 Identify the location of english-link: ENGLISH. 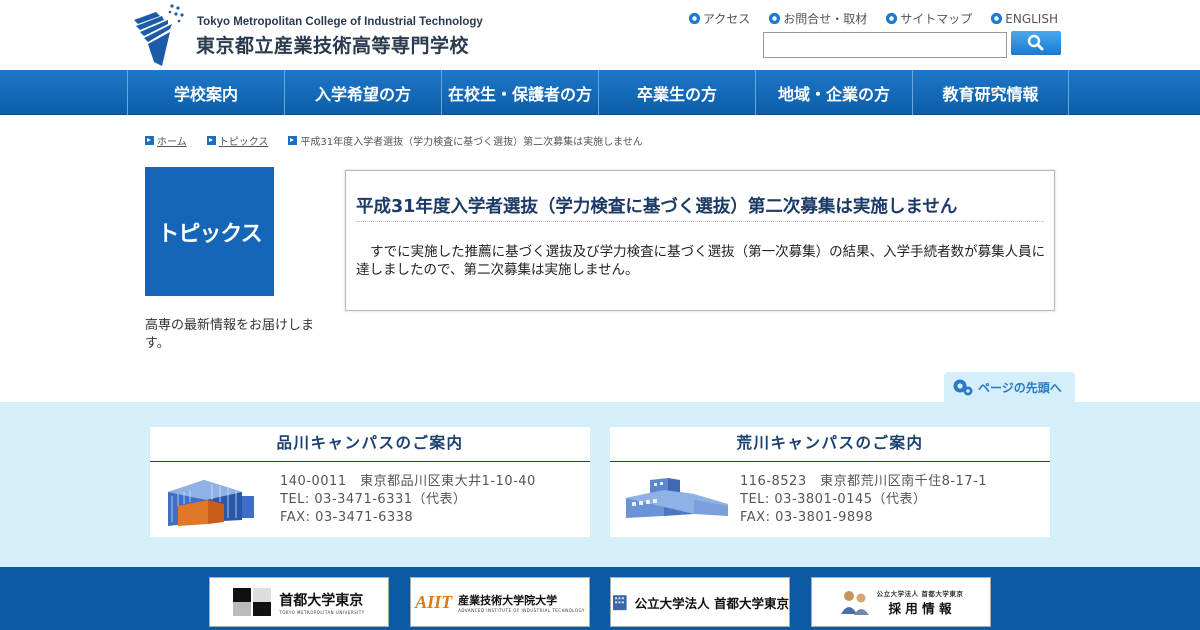
(1024, 18).